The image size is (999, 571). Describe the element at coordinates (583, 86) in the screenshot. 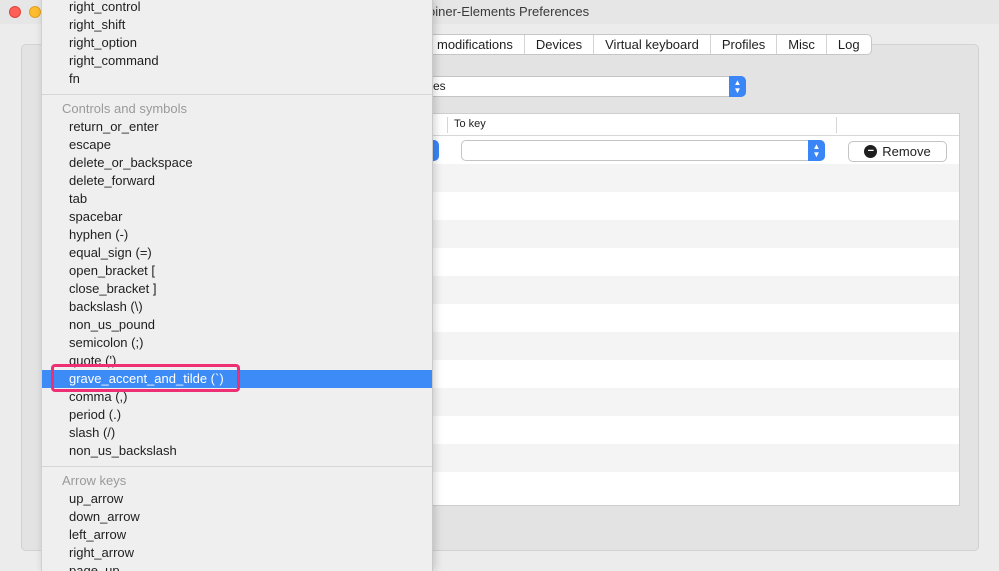

I see `device-select: es ▲ ▼` at that location.